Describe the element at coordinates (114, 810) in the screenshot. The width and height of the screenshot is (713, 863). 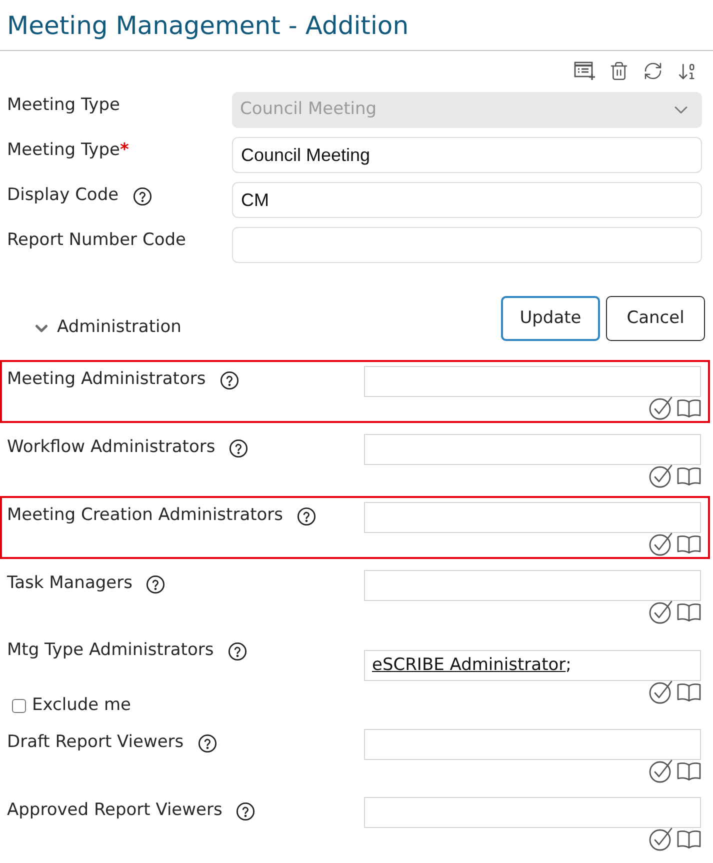
I see `field-label: Approved Report Viewers` at that location.